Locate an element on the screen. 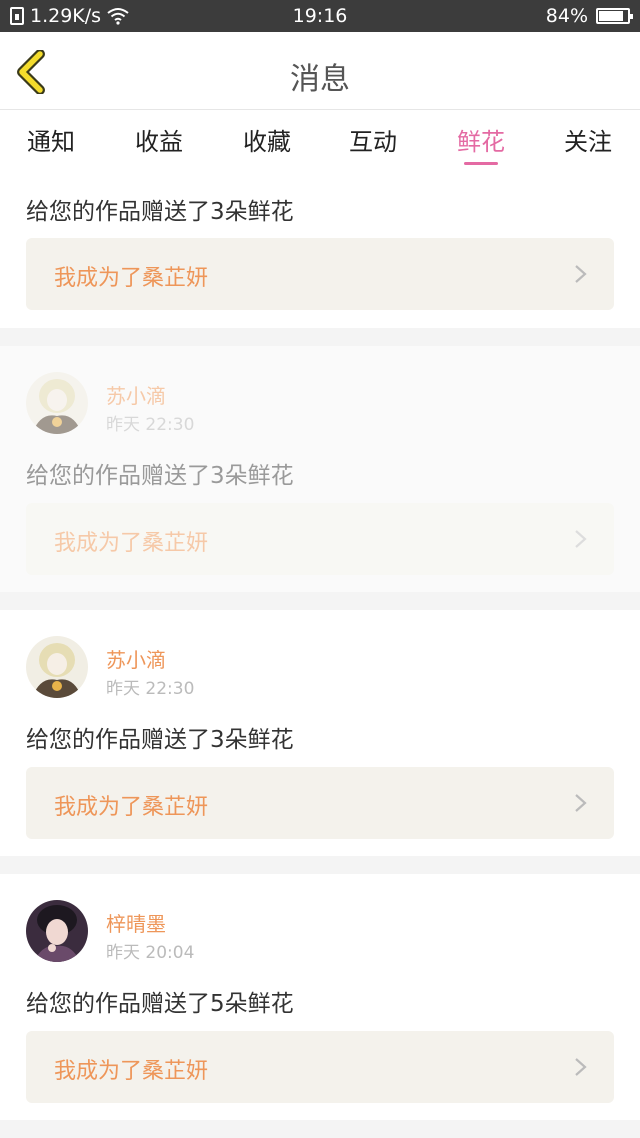  message-card: 给您的作品赠送了3朵鲜花 我成为了桑芷妍 is located at coordinates (320, 251).